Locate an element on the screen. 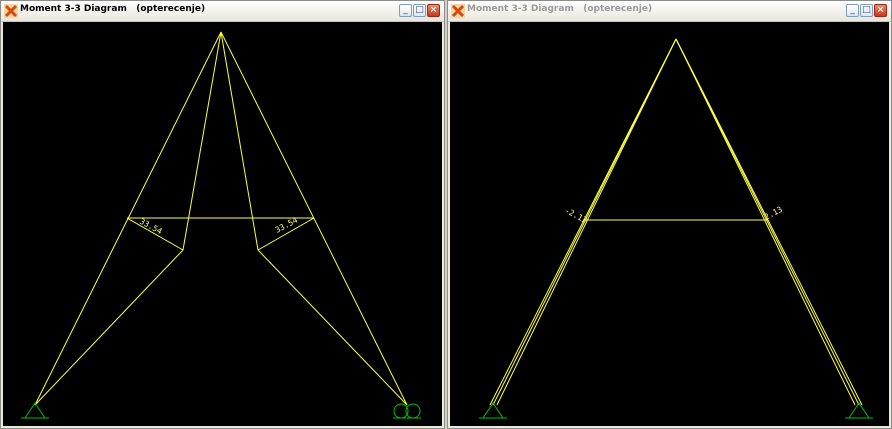 This screenshot has width=892, height=429. roller-support-icon is located at coordinates (407, 411).